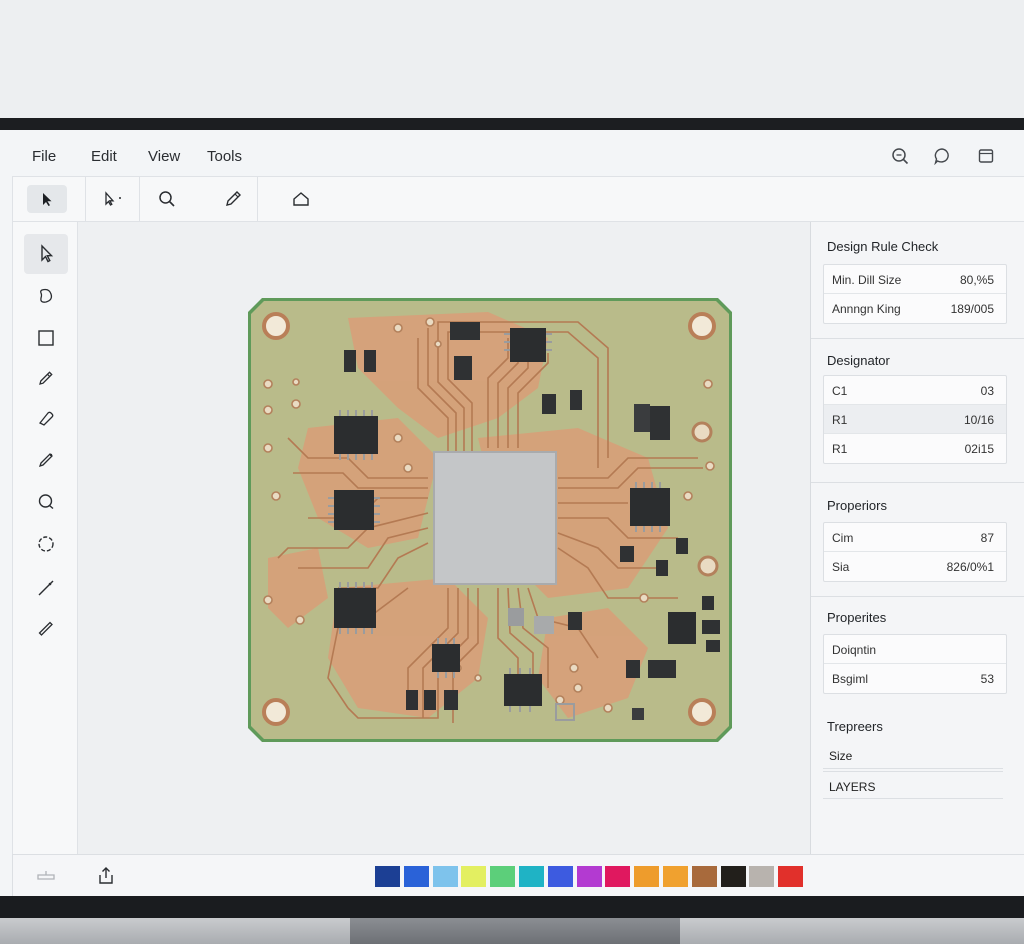 This screenshot has height=944, width=1024. I want to click on shape-icon, so click(46, 295).